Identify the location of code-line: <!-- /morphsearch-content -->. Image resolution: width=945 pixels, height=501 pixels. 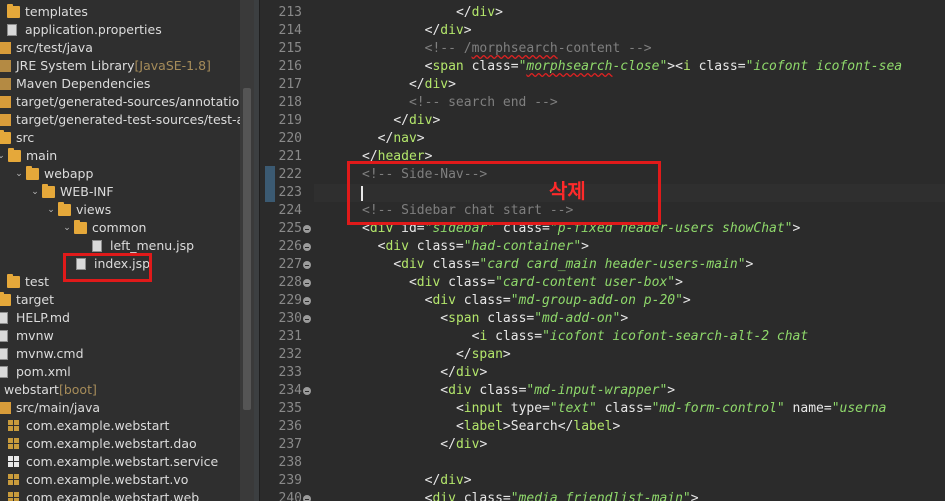
(538, 49).